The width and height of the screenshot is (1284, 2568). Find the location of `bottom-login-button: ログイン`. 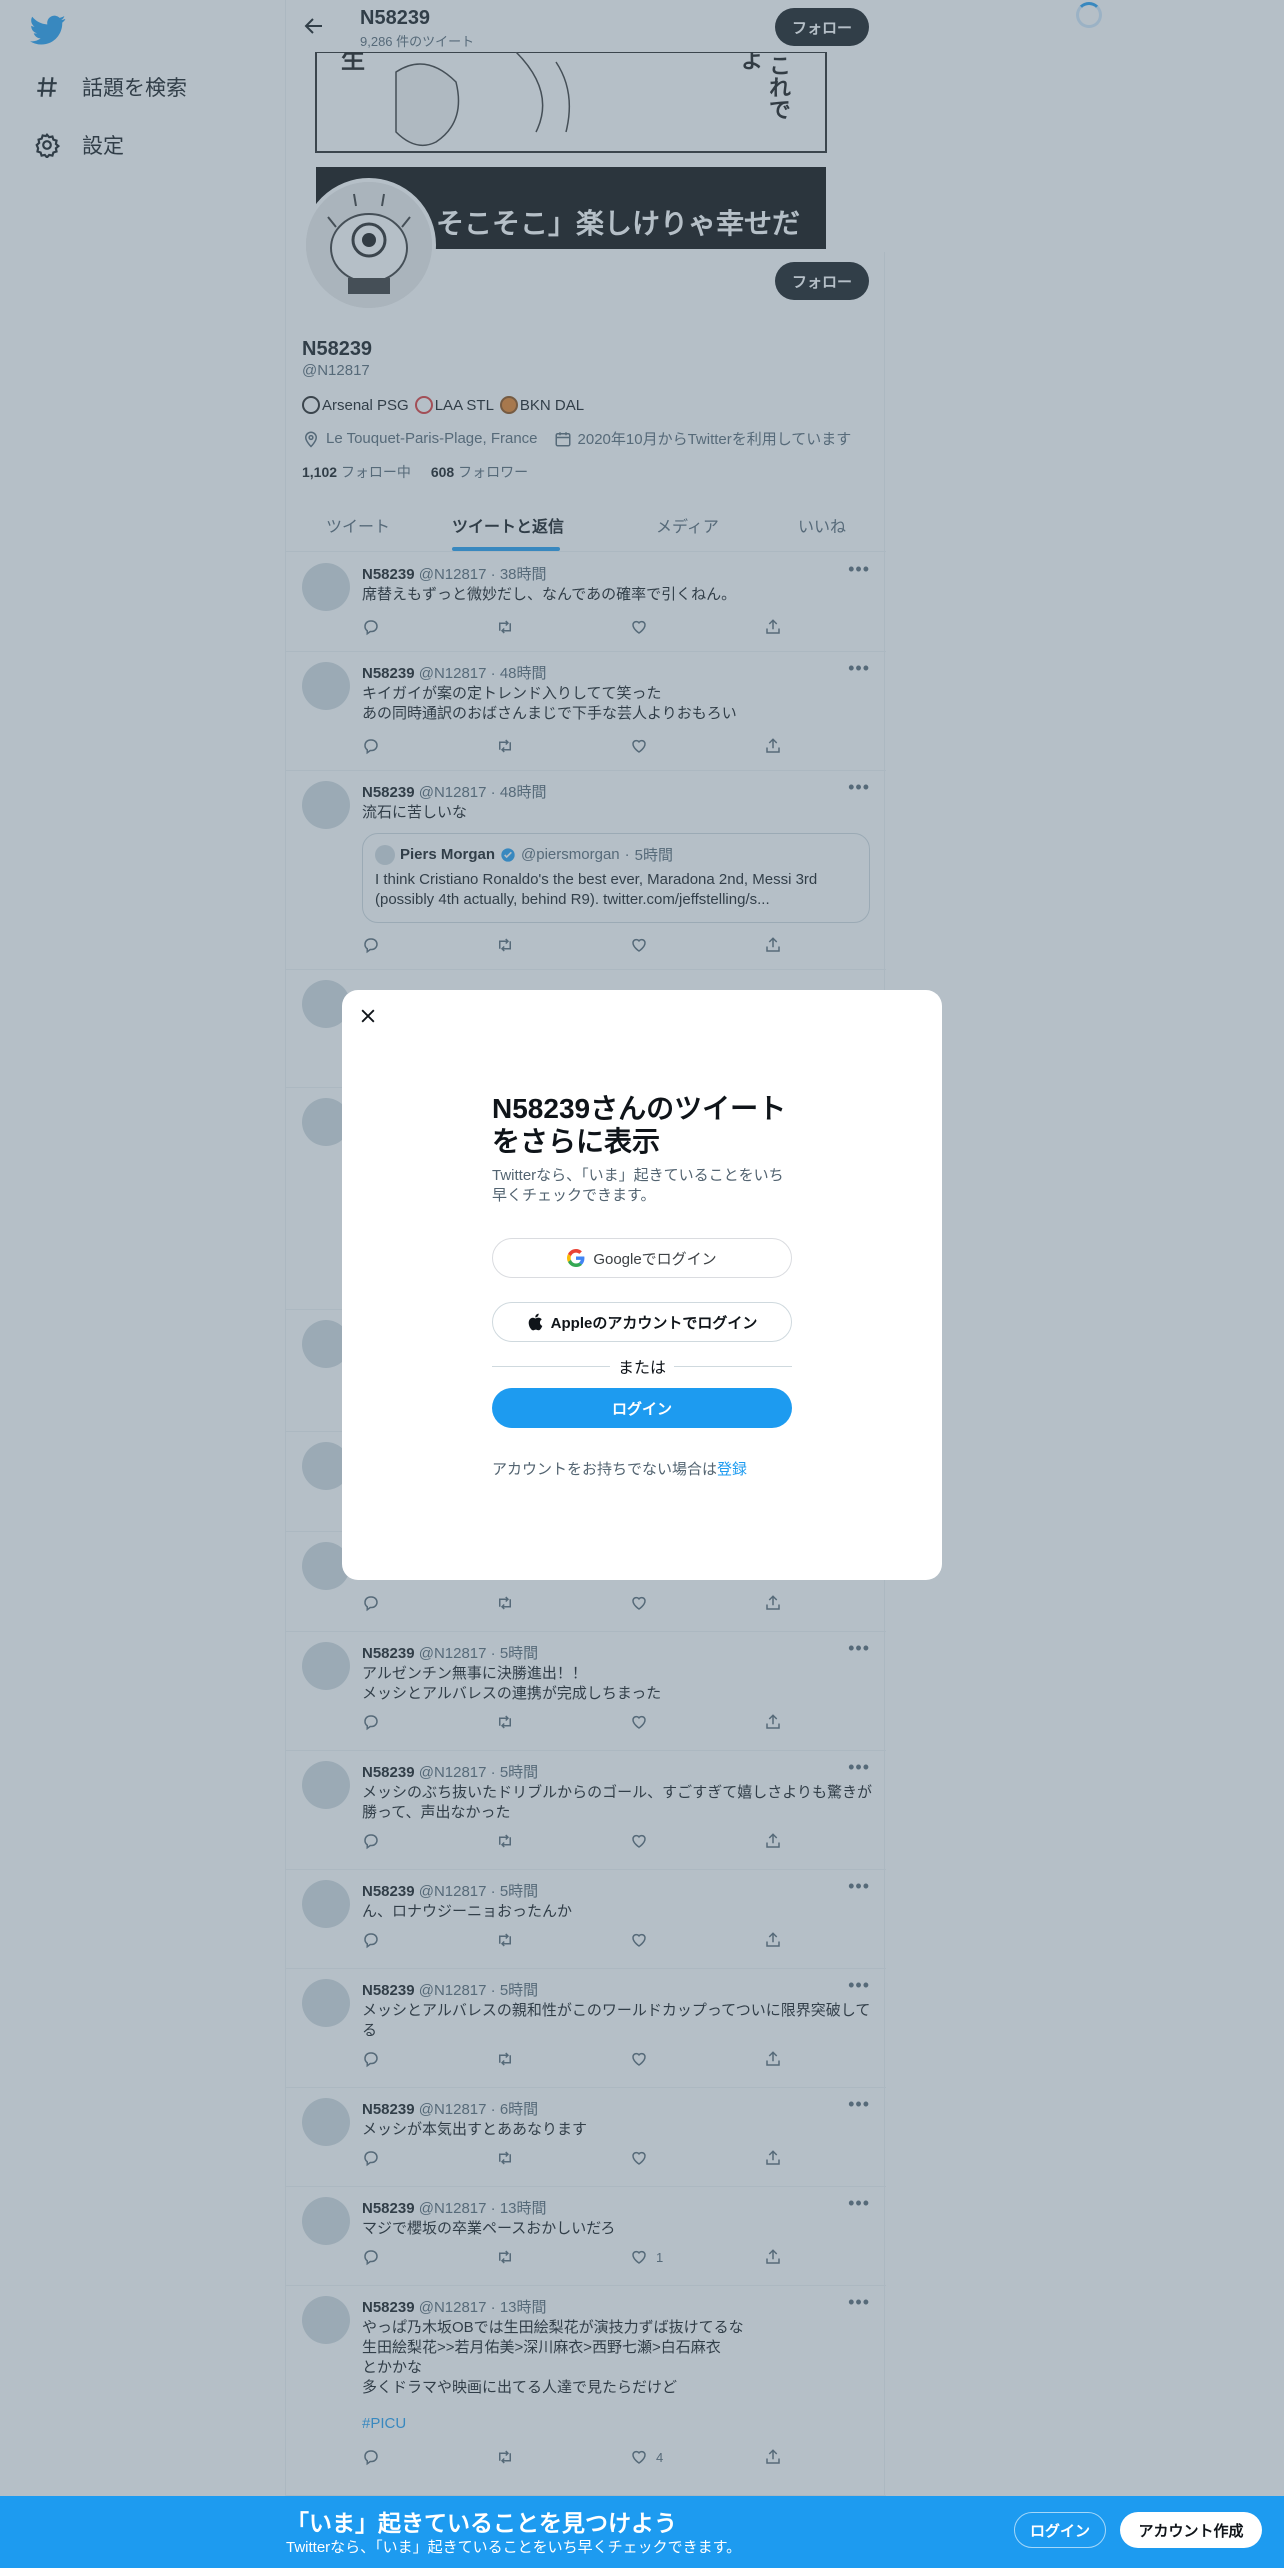

bottom-login-button: ログイン is located at coordinates (1060, 2530).